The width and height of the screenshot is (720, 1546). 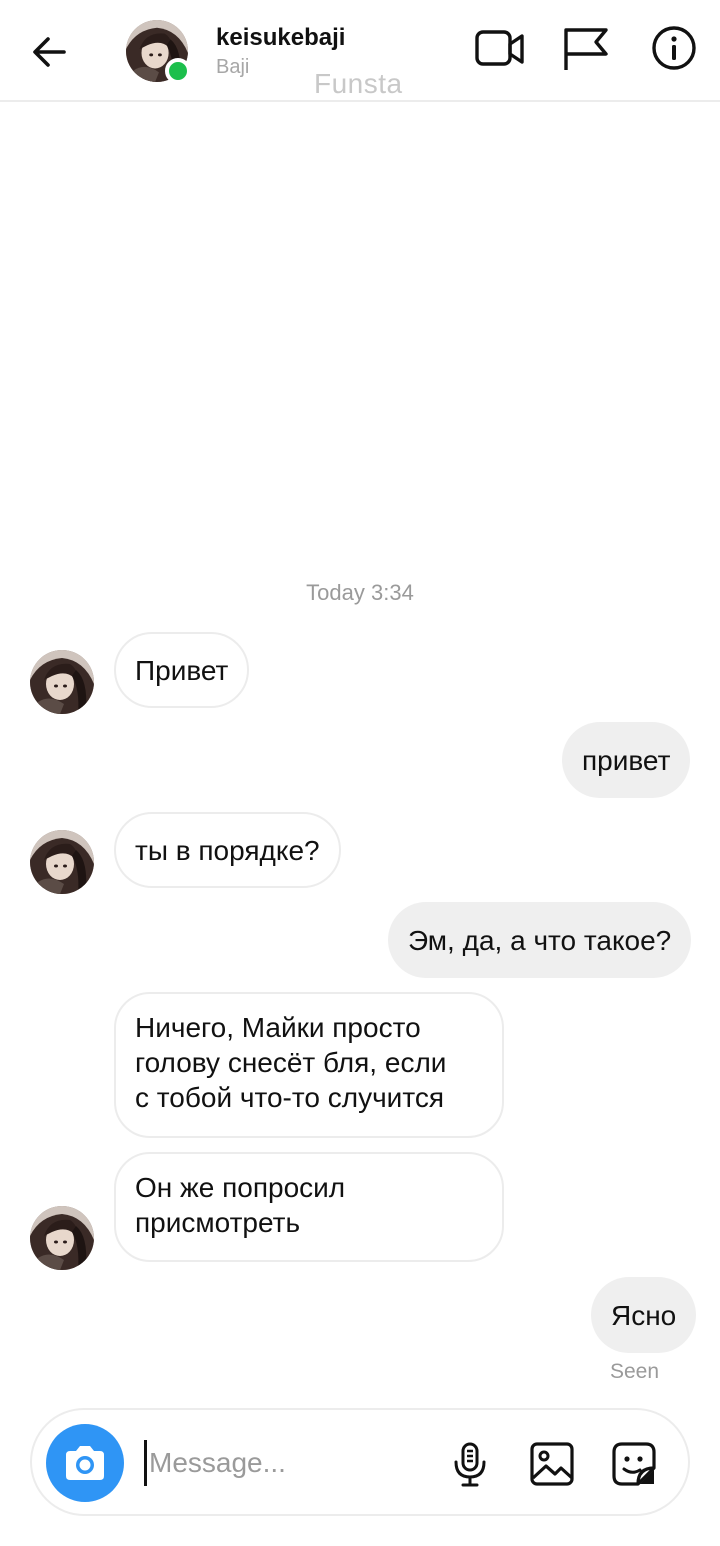 I want to click on microphone-icon, so click(x=470, y=1464).